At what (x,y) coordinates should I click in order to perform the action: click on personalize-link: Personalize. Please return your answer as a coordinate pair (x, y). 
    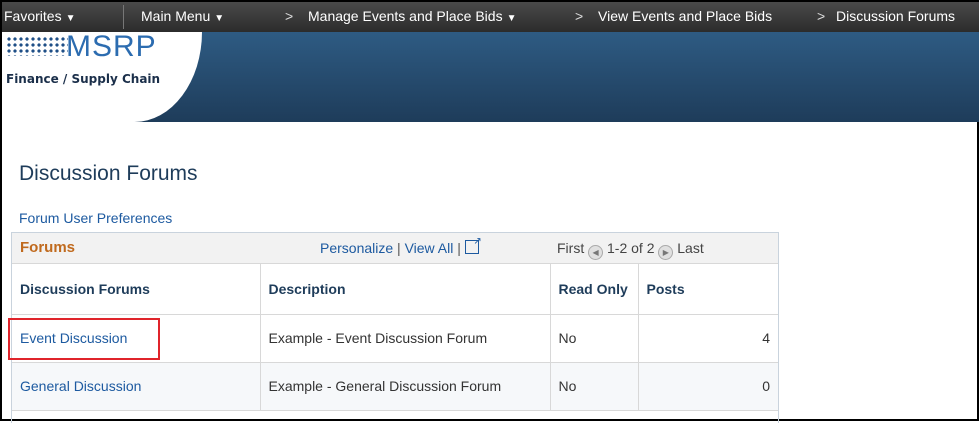
    Looking at the image, I should click on (356, 248).